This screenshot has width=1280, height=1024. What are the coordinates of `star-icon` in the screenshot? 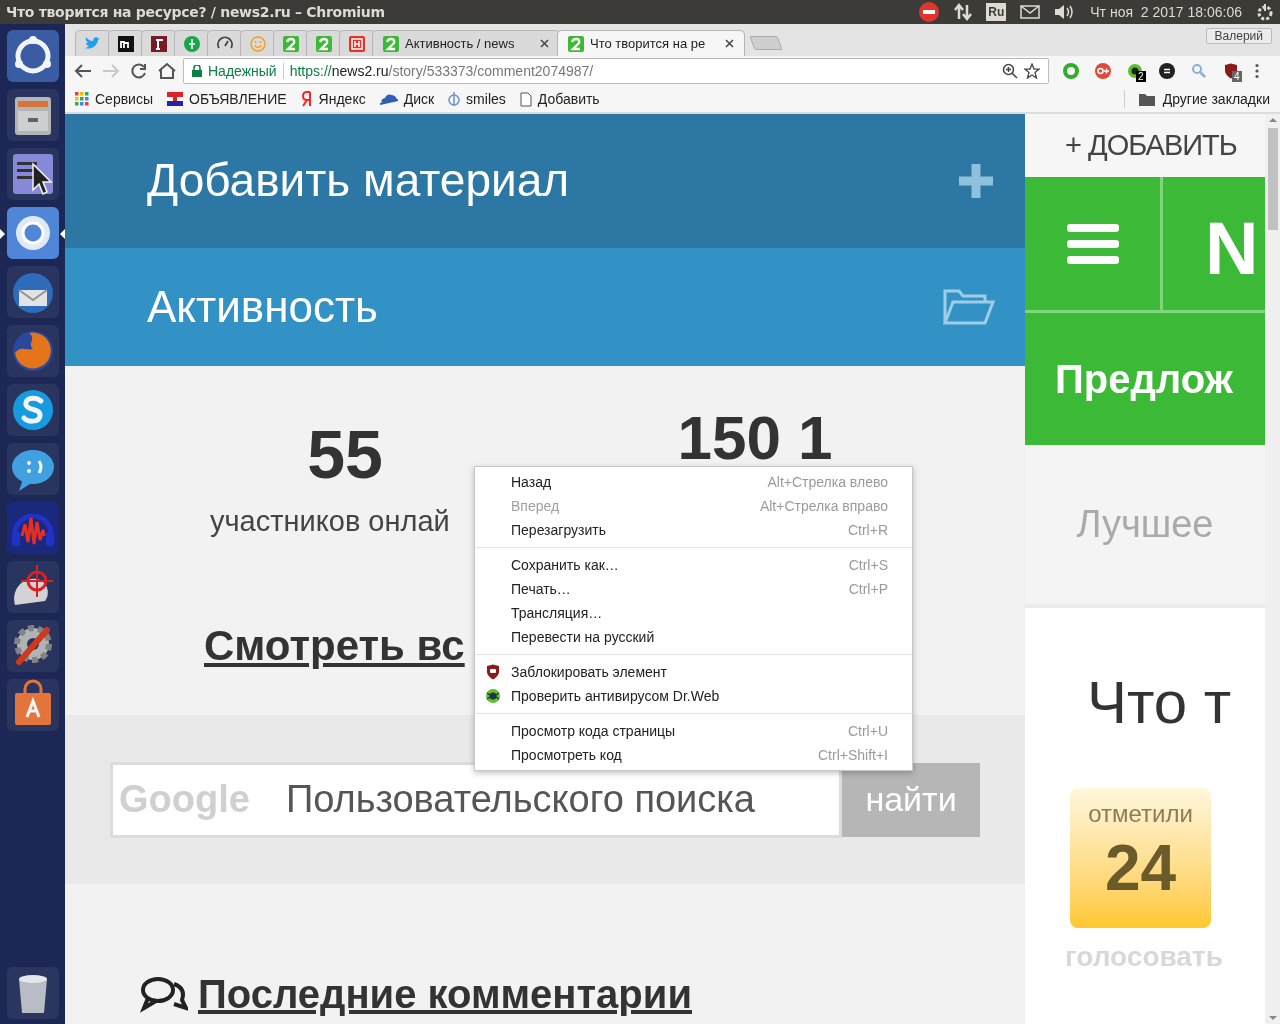 It's located at (1032, 71).